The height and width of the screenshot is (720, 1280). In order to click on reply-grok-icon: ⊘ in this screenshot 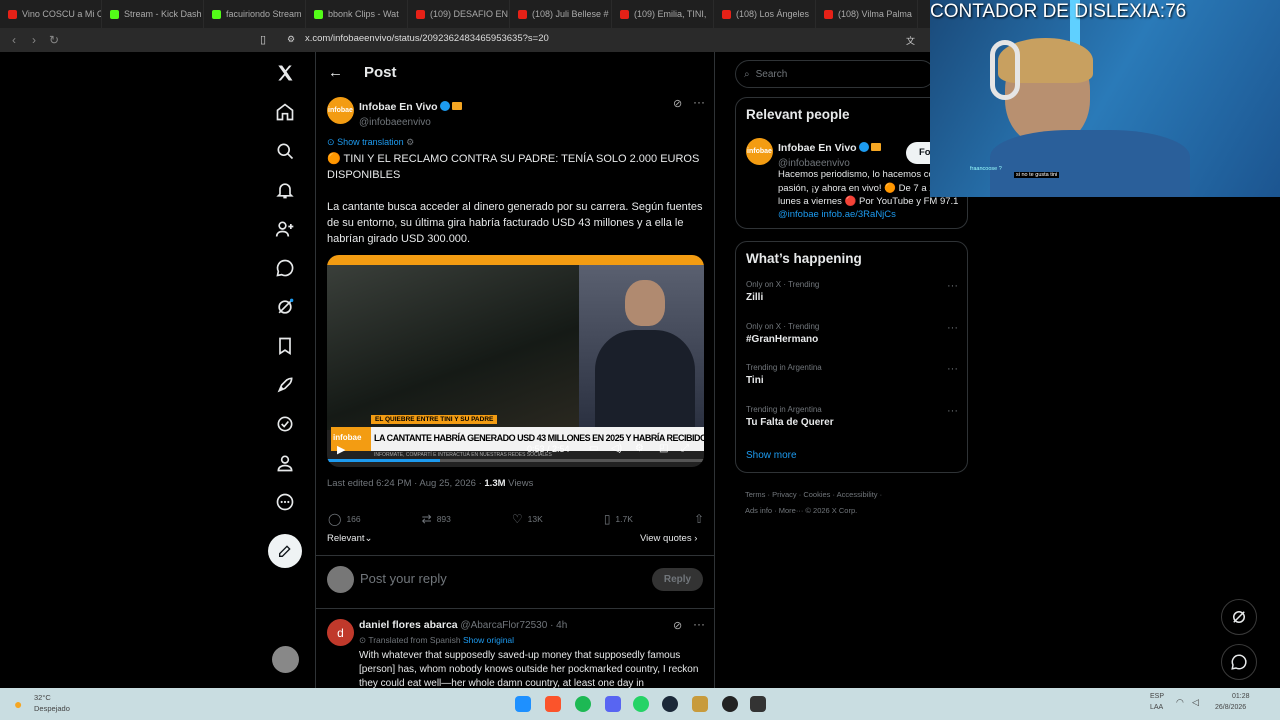, I will do `click(677, 625)`.